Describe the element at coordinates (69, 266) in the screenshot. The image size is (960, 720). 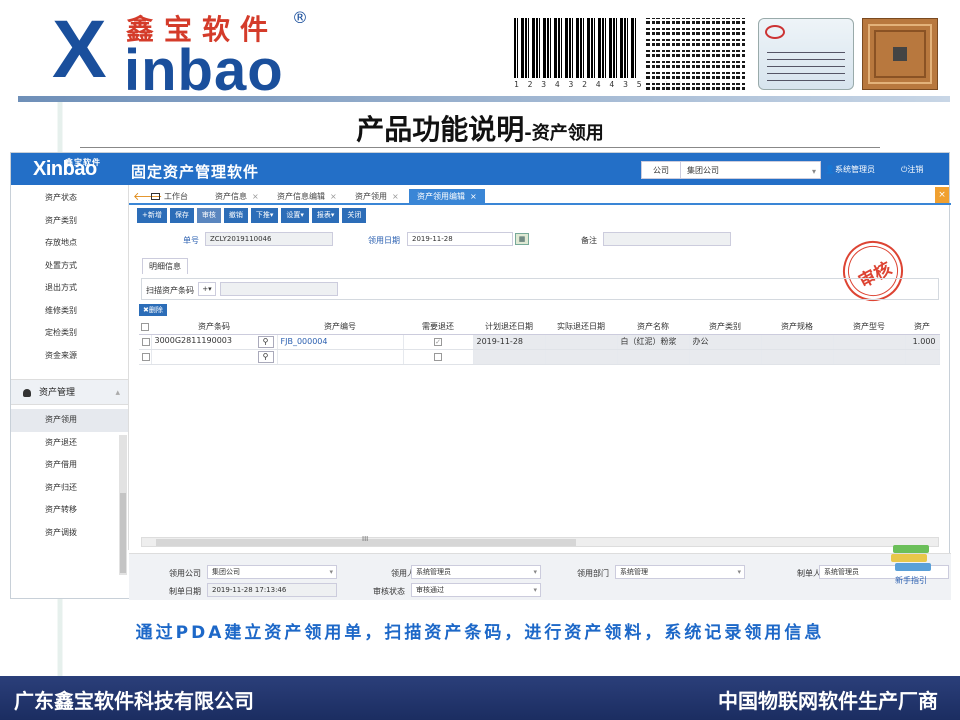
I see `sidebar-item: 处置方式` at that location.